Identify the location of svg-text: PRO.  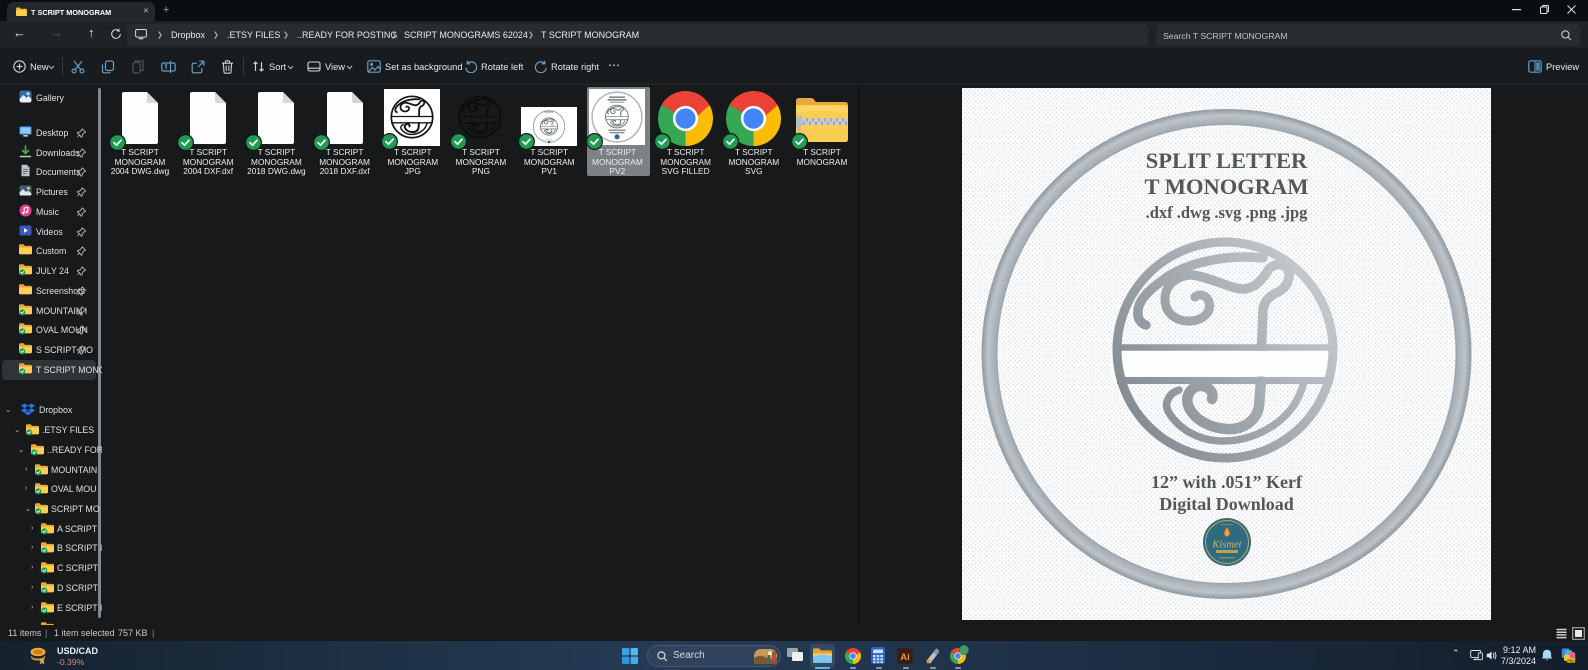
(1571, 660).